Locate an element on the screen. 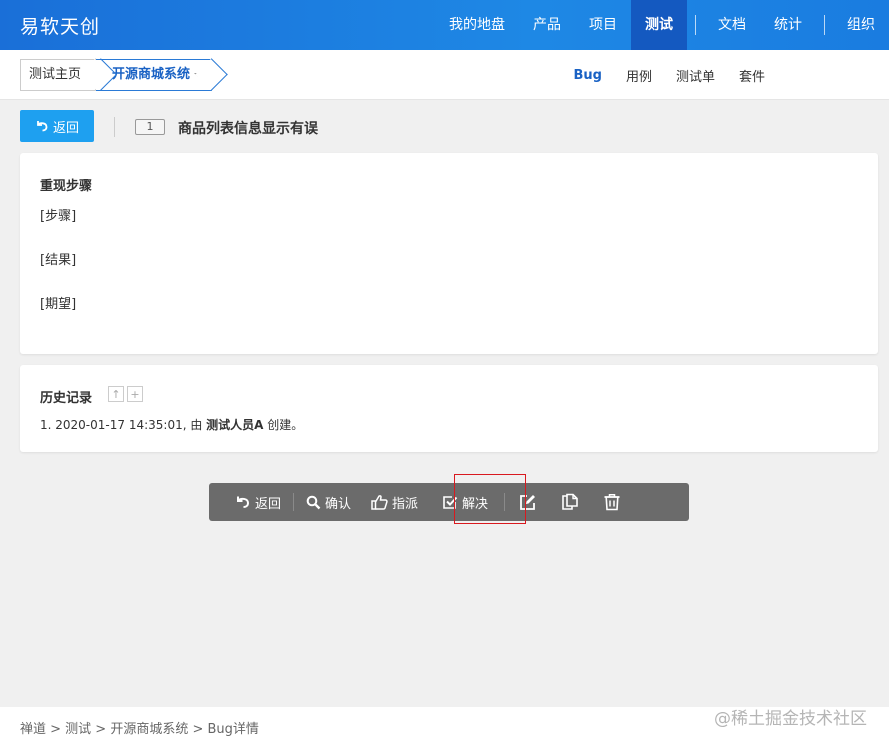 The width and height of the screenshot is (889, 747). search-icon is located at coordinates (313, 502).